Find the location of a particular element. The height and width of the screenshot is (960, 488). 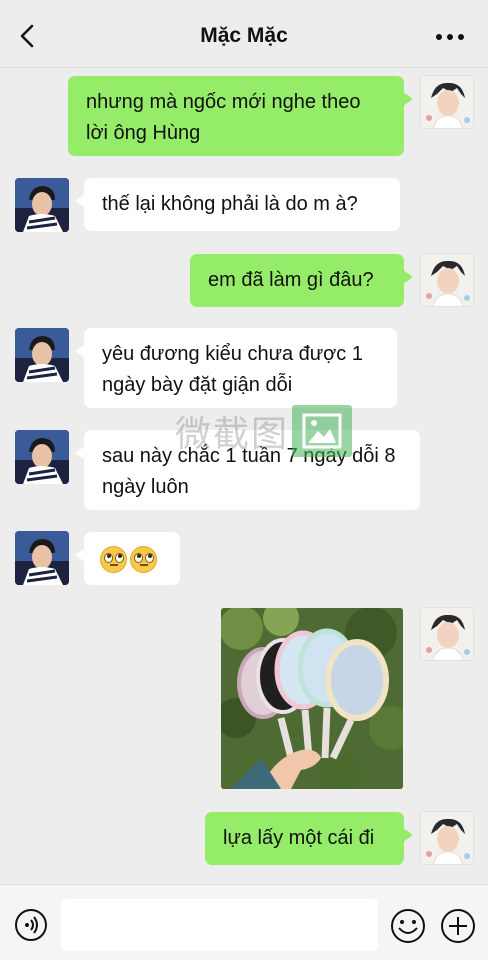

message-bubble-other: thế lại không phải là do m à? is located at coordinates (237, 204).